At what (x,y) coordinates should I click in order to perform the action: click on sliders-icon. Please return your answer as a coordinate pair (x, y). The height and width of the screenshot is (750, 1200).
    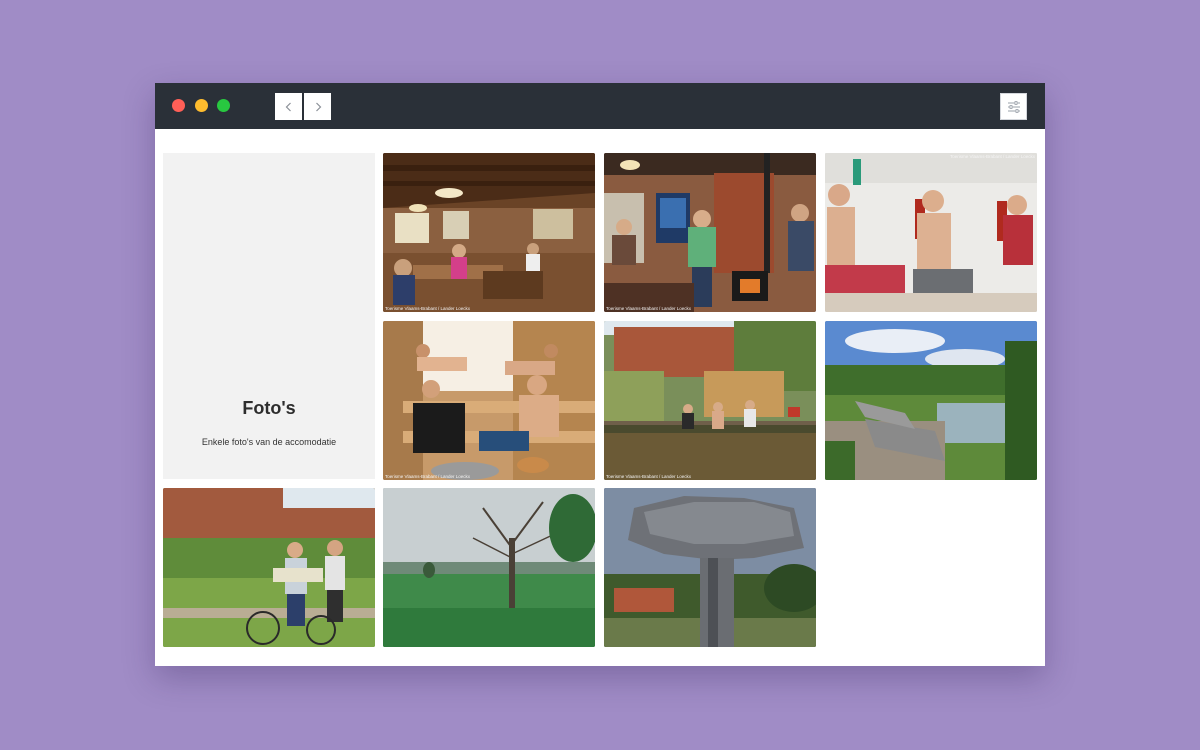
    Looking at the image, I should click on (1013, 106).